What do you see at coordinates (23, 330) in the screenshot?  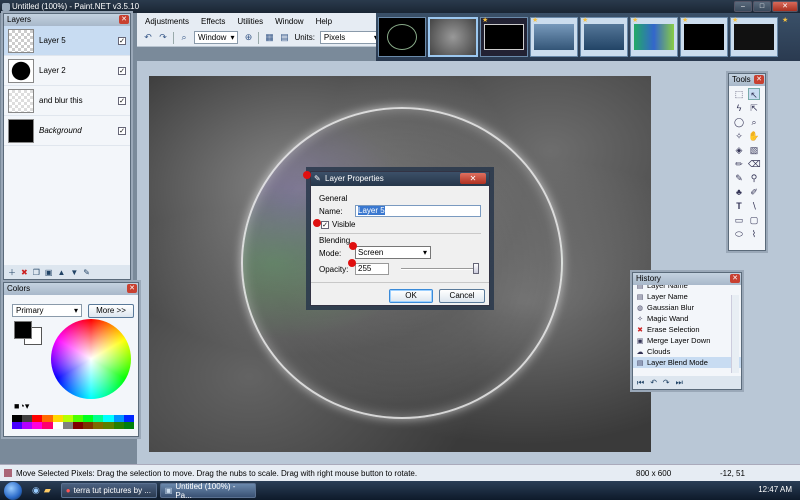 I see `primary-color-swatch` at bounding box center [23, 330].